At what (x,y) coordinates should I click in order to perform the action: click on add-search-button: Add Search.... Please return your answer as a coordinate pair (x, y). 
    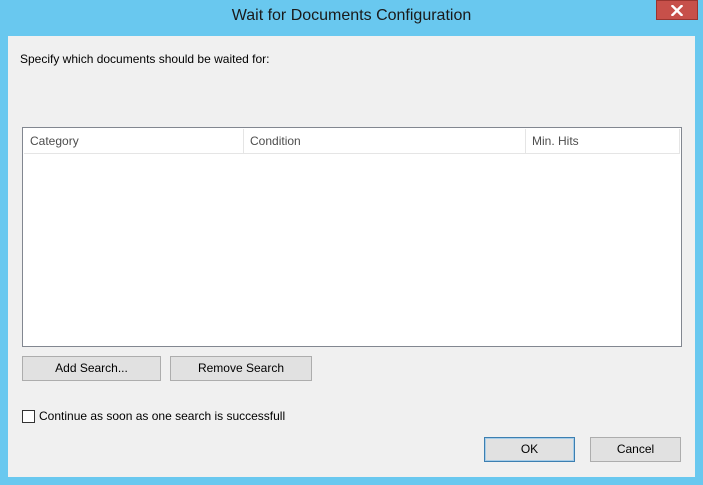
    Looking at the image, I should click on (91, 368).